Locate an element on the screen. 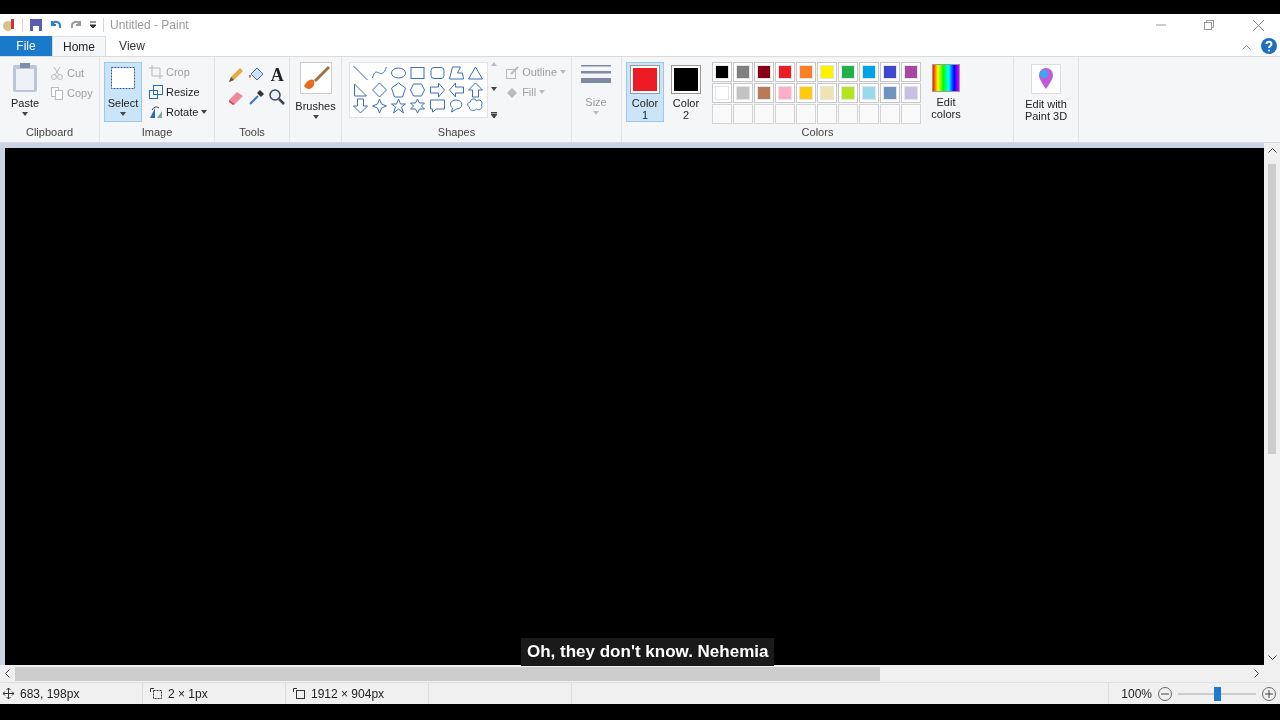 The width and height of the screenshot is (1280, 720). image-size: 1912 × 904px is located at coordinates (348, 694).